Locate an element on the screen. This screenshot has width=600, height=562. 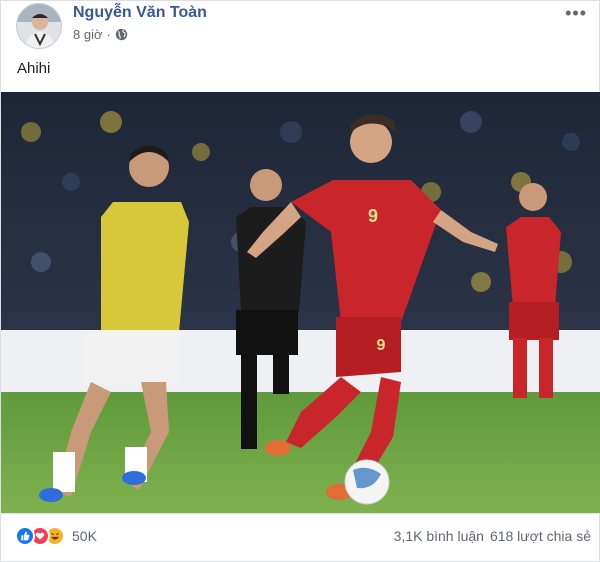
share-count: 618 lượt chia sẻ is located at coordinates (540, 536).